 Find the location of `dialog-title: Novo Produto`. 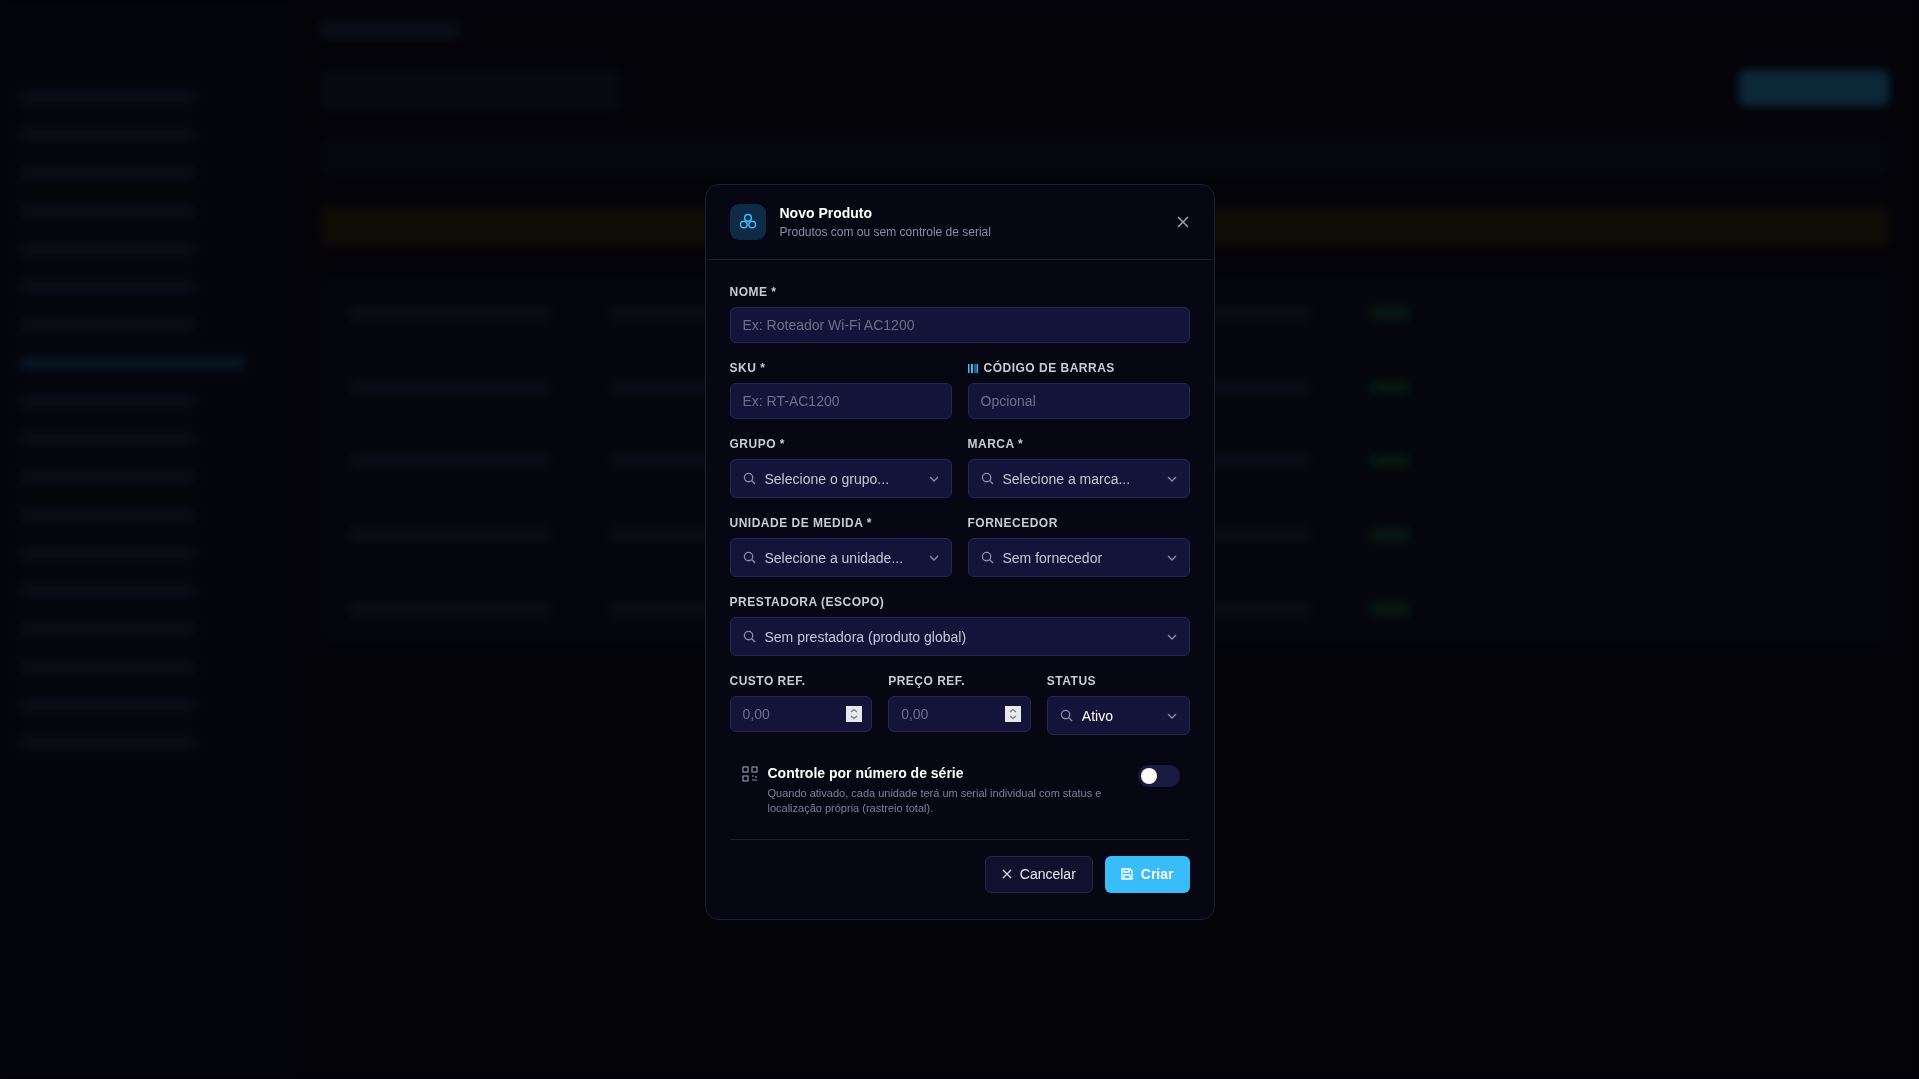

dialog-title: Novo Produto is located at coordinates (826, 213).